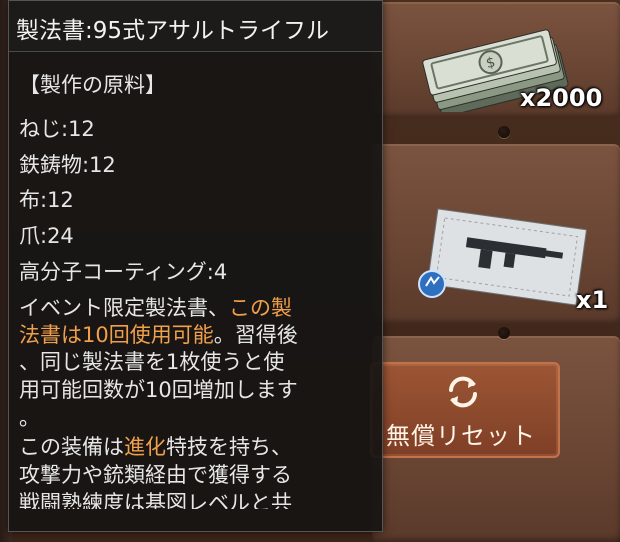  I want to click on blueprint-quantity: x1, so click(592, 300).